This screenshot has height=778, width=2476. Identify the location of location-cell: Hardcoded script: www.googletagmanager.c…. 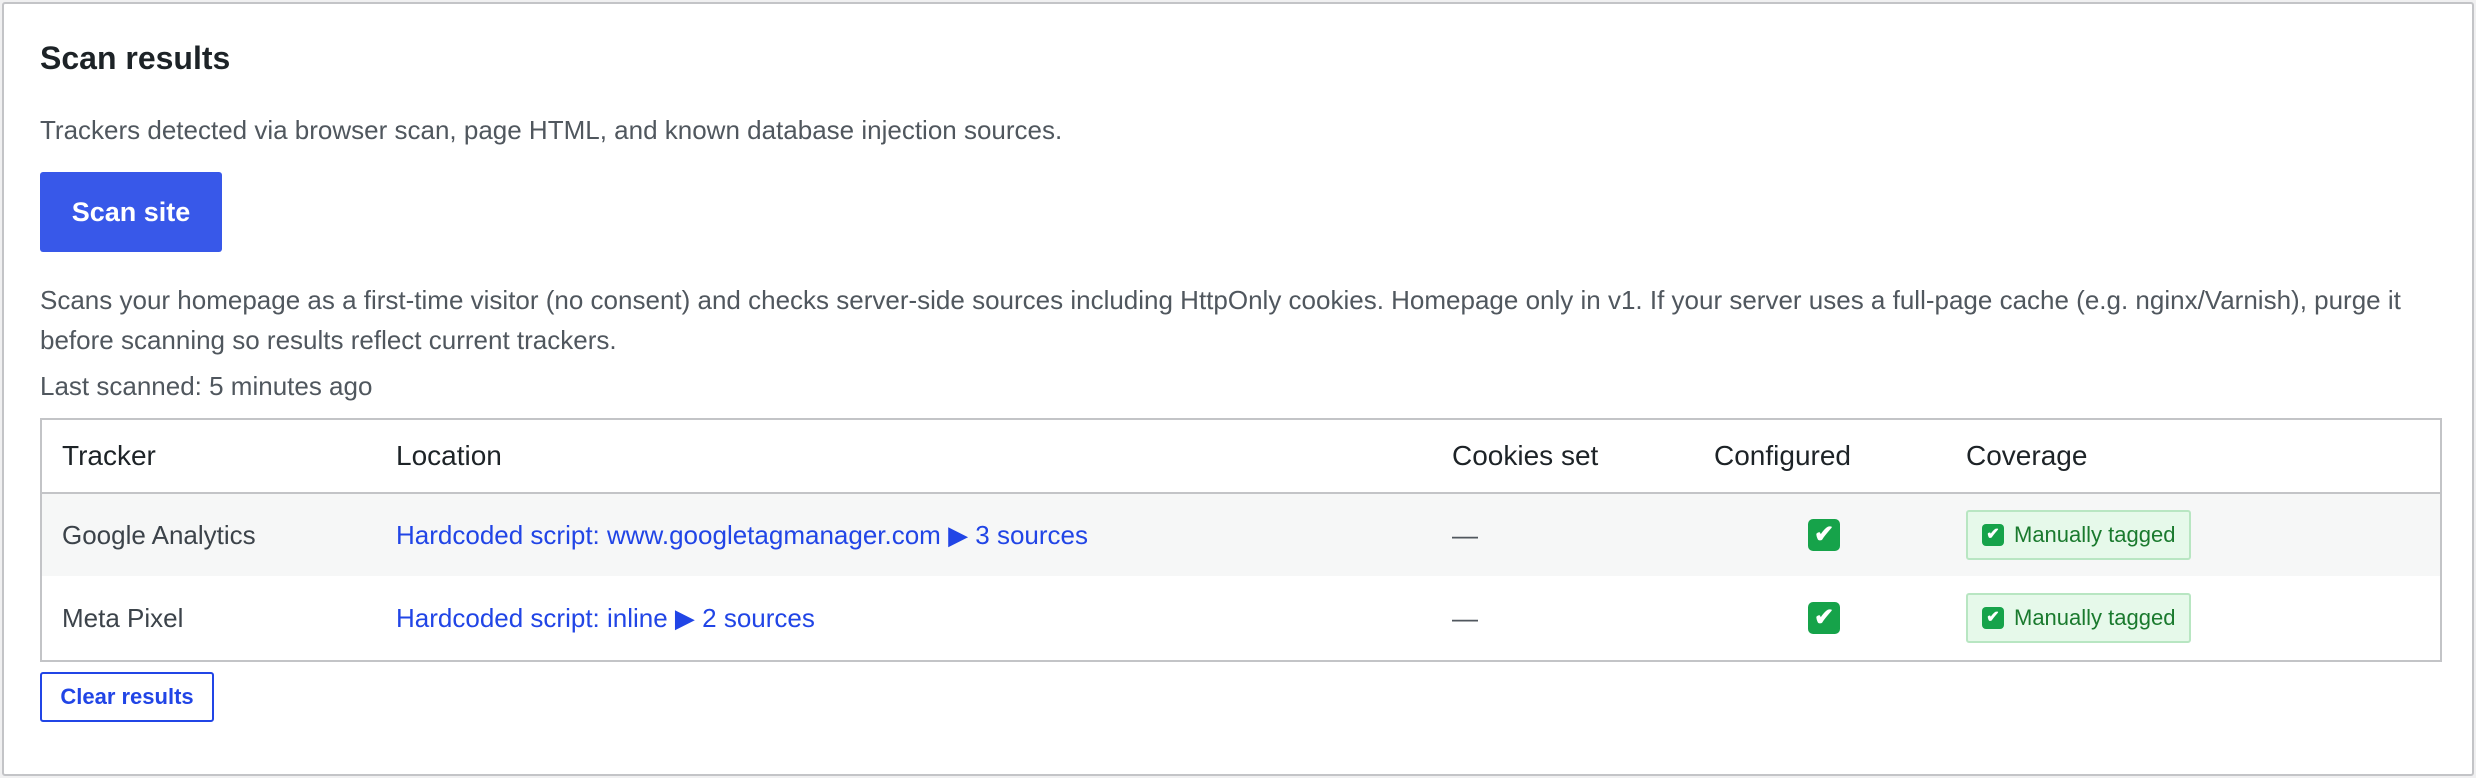
(916, 535).